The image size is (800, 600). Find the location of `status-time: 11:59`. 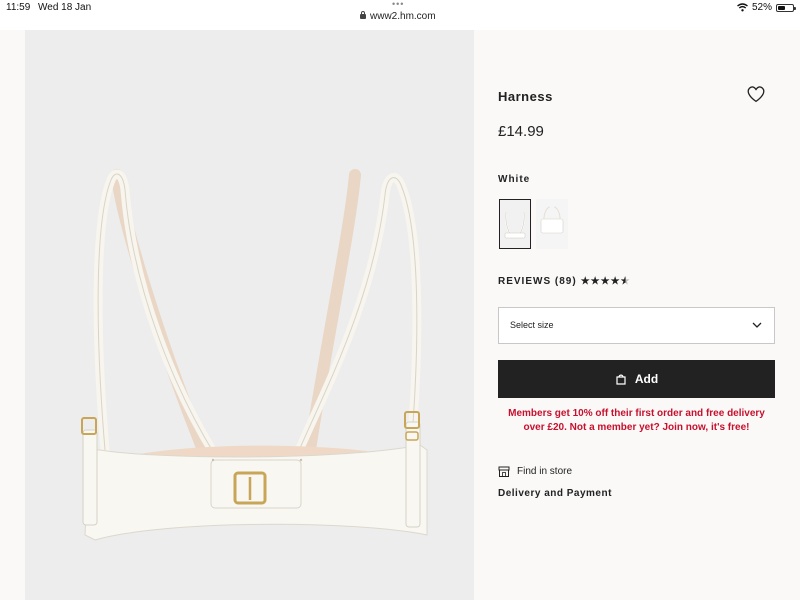

status-time: 11:59 is located at coordinates (18, 7).